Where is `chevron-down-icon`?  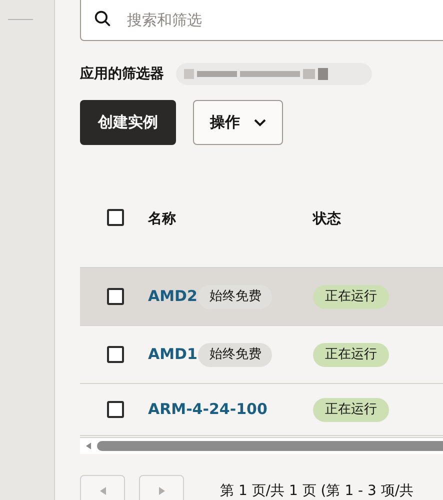
chevron-down-icon is located at coordinates (260, 122).